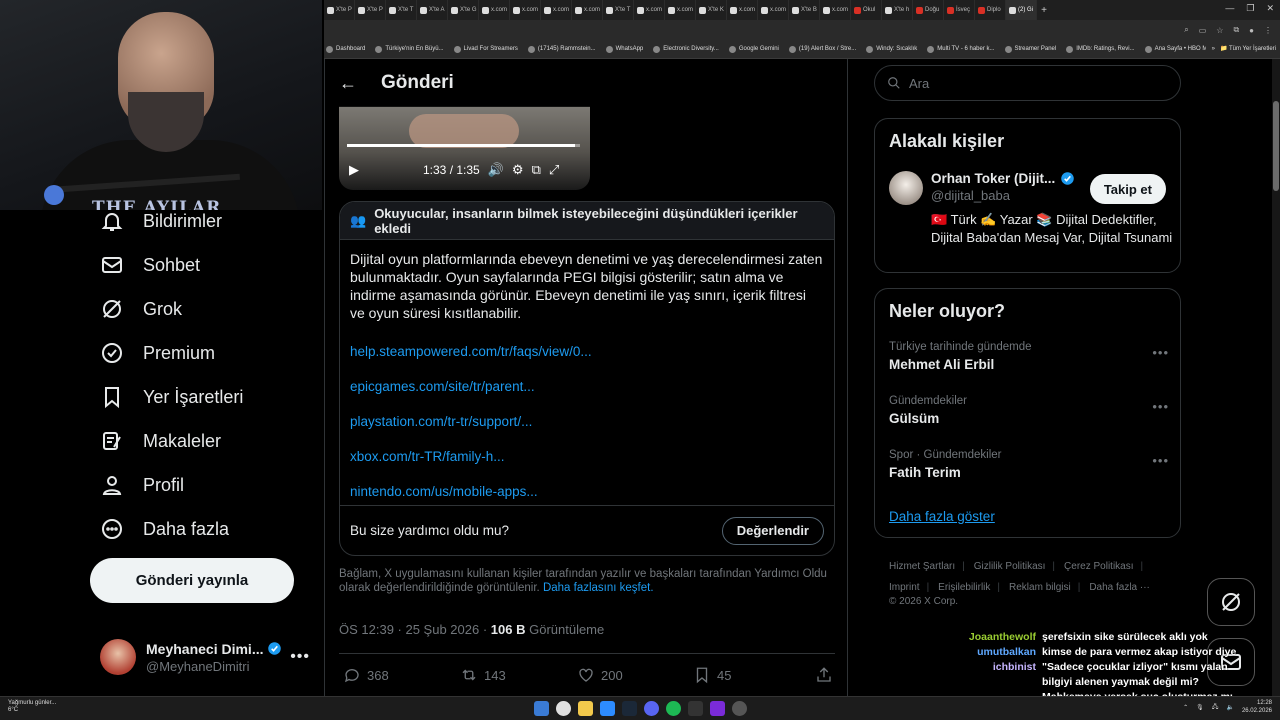  What do you see at coordinates (1229, 707) in the screenshot?
I see `speaker-icon: 🔈` at bounding box center [1229, 707].